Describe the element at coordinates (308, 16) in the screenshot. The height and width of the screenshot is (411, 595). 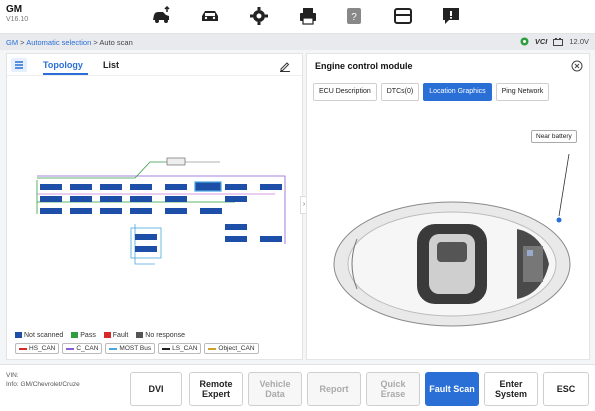
I see `printer-icon` at that location.